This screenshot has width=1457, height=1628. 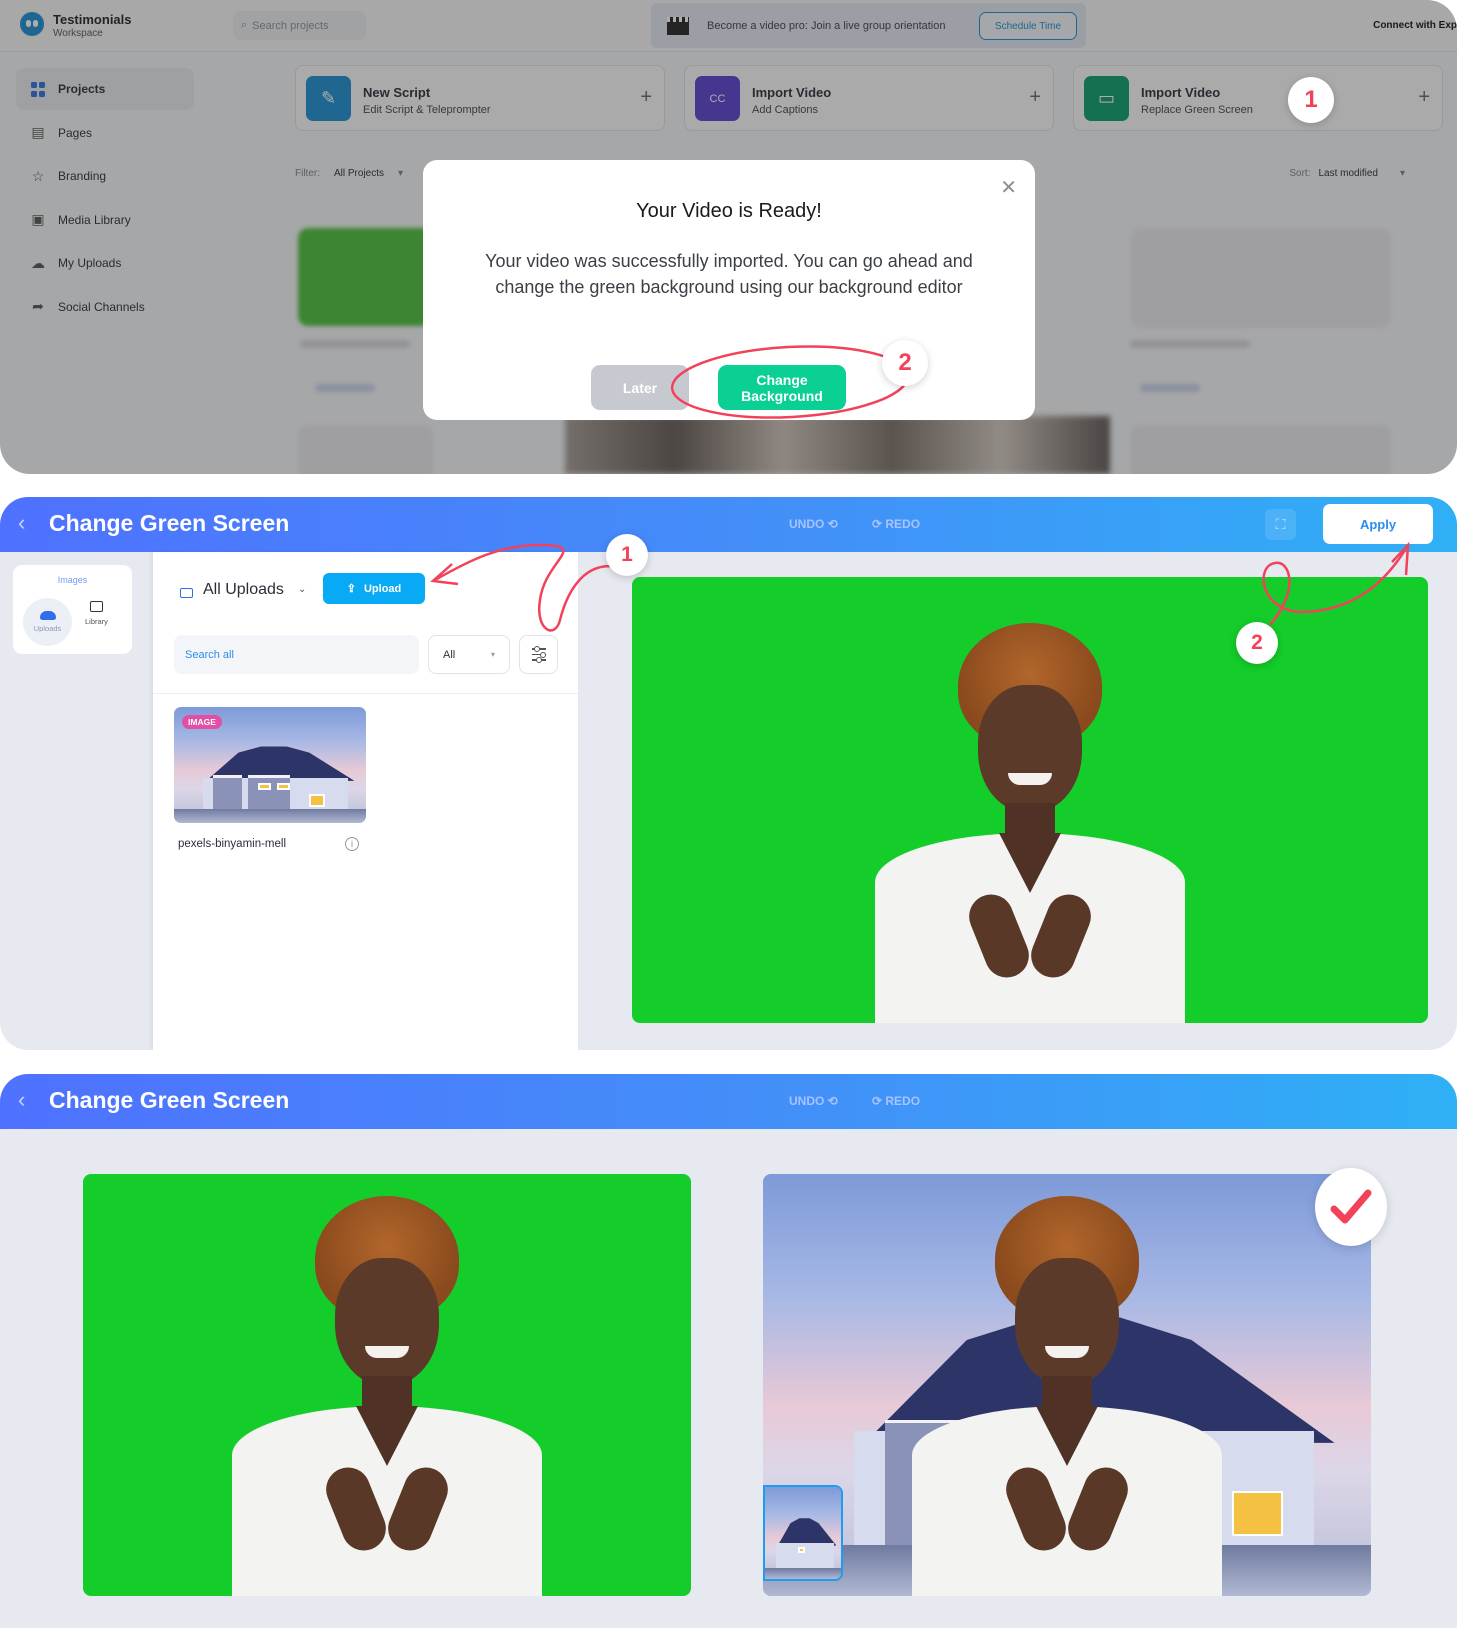 I want to click on project-video-thumbnails, so click(x=837, y=445).